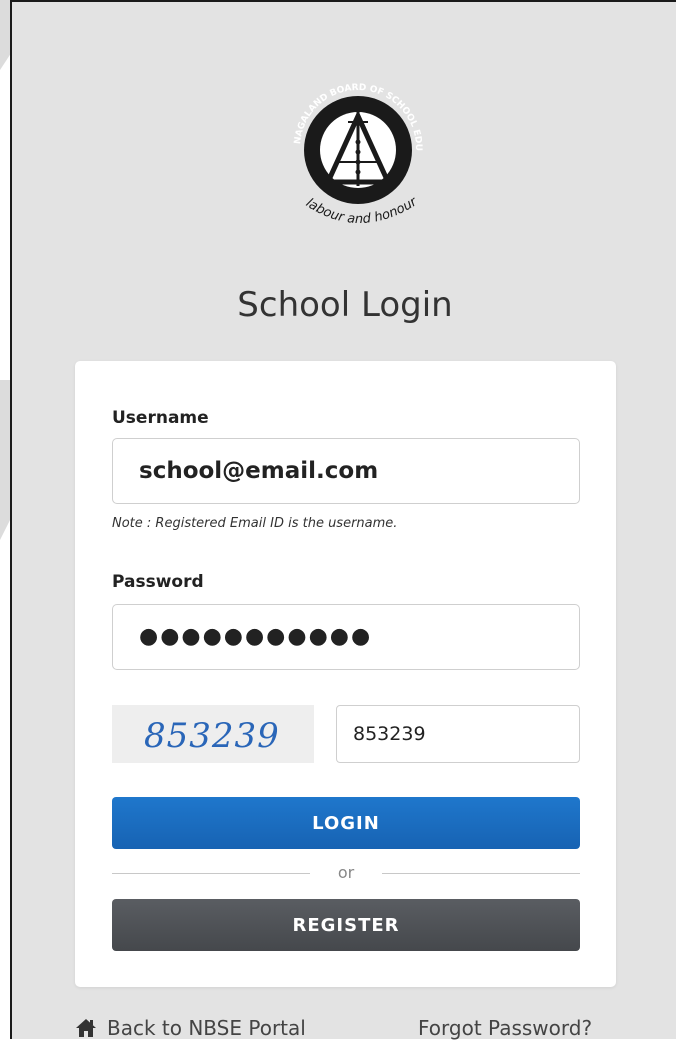 This screenshot has height=1040, width=676. What do you see at coordinates (346, 823) in the screenshot?
I see `login-button: LOGIN` at bounding box center [346, 823].